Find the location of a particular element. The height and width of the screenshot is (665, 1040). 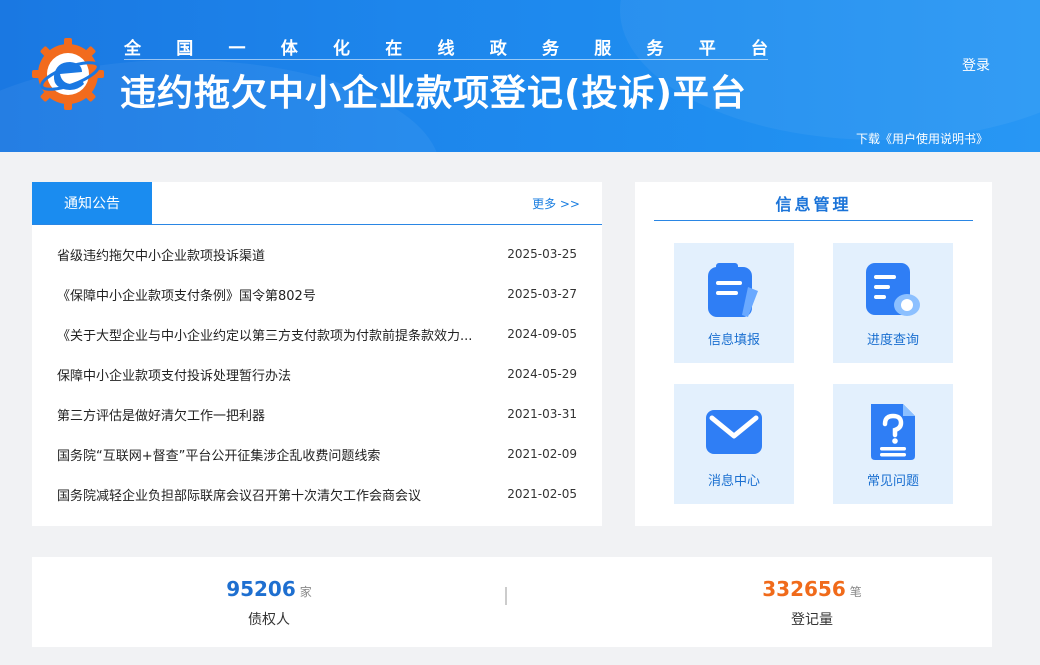

subtitle-char: 化 is located at coordinates (341, 49).